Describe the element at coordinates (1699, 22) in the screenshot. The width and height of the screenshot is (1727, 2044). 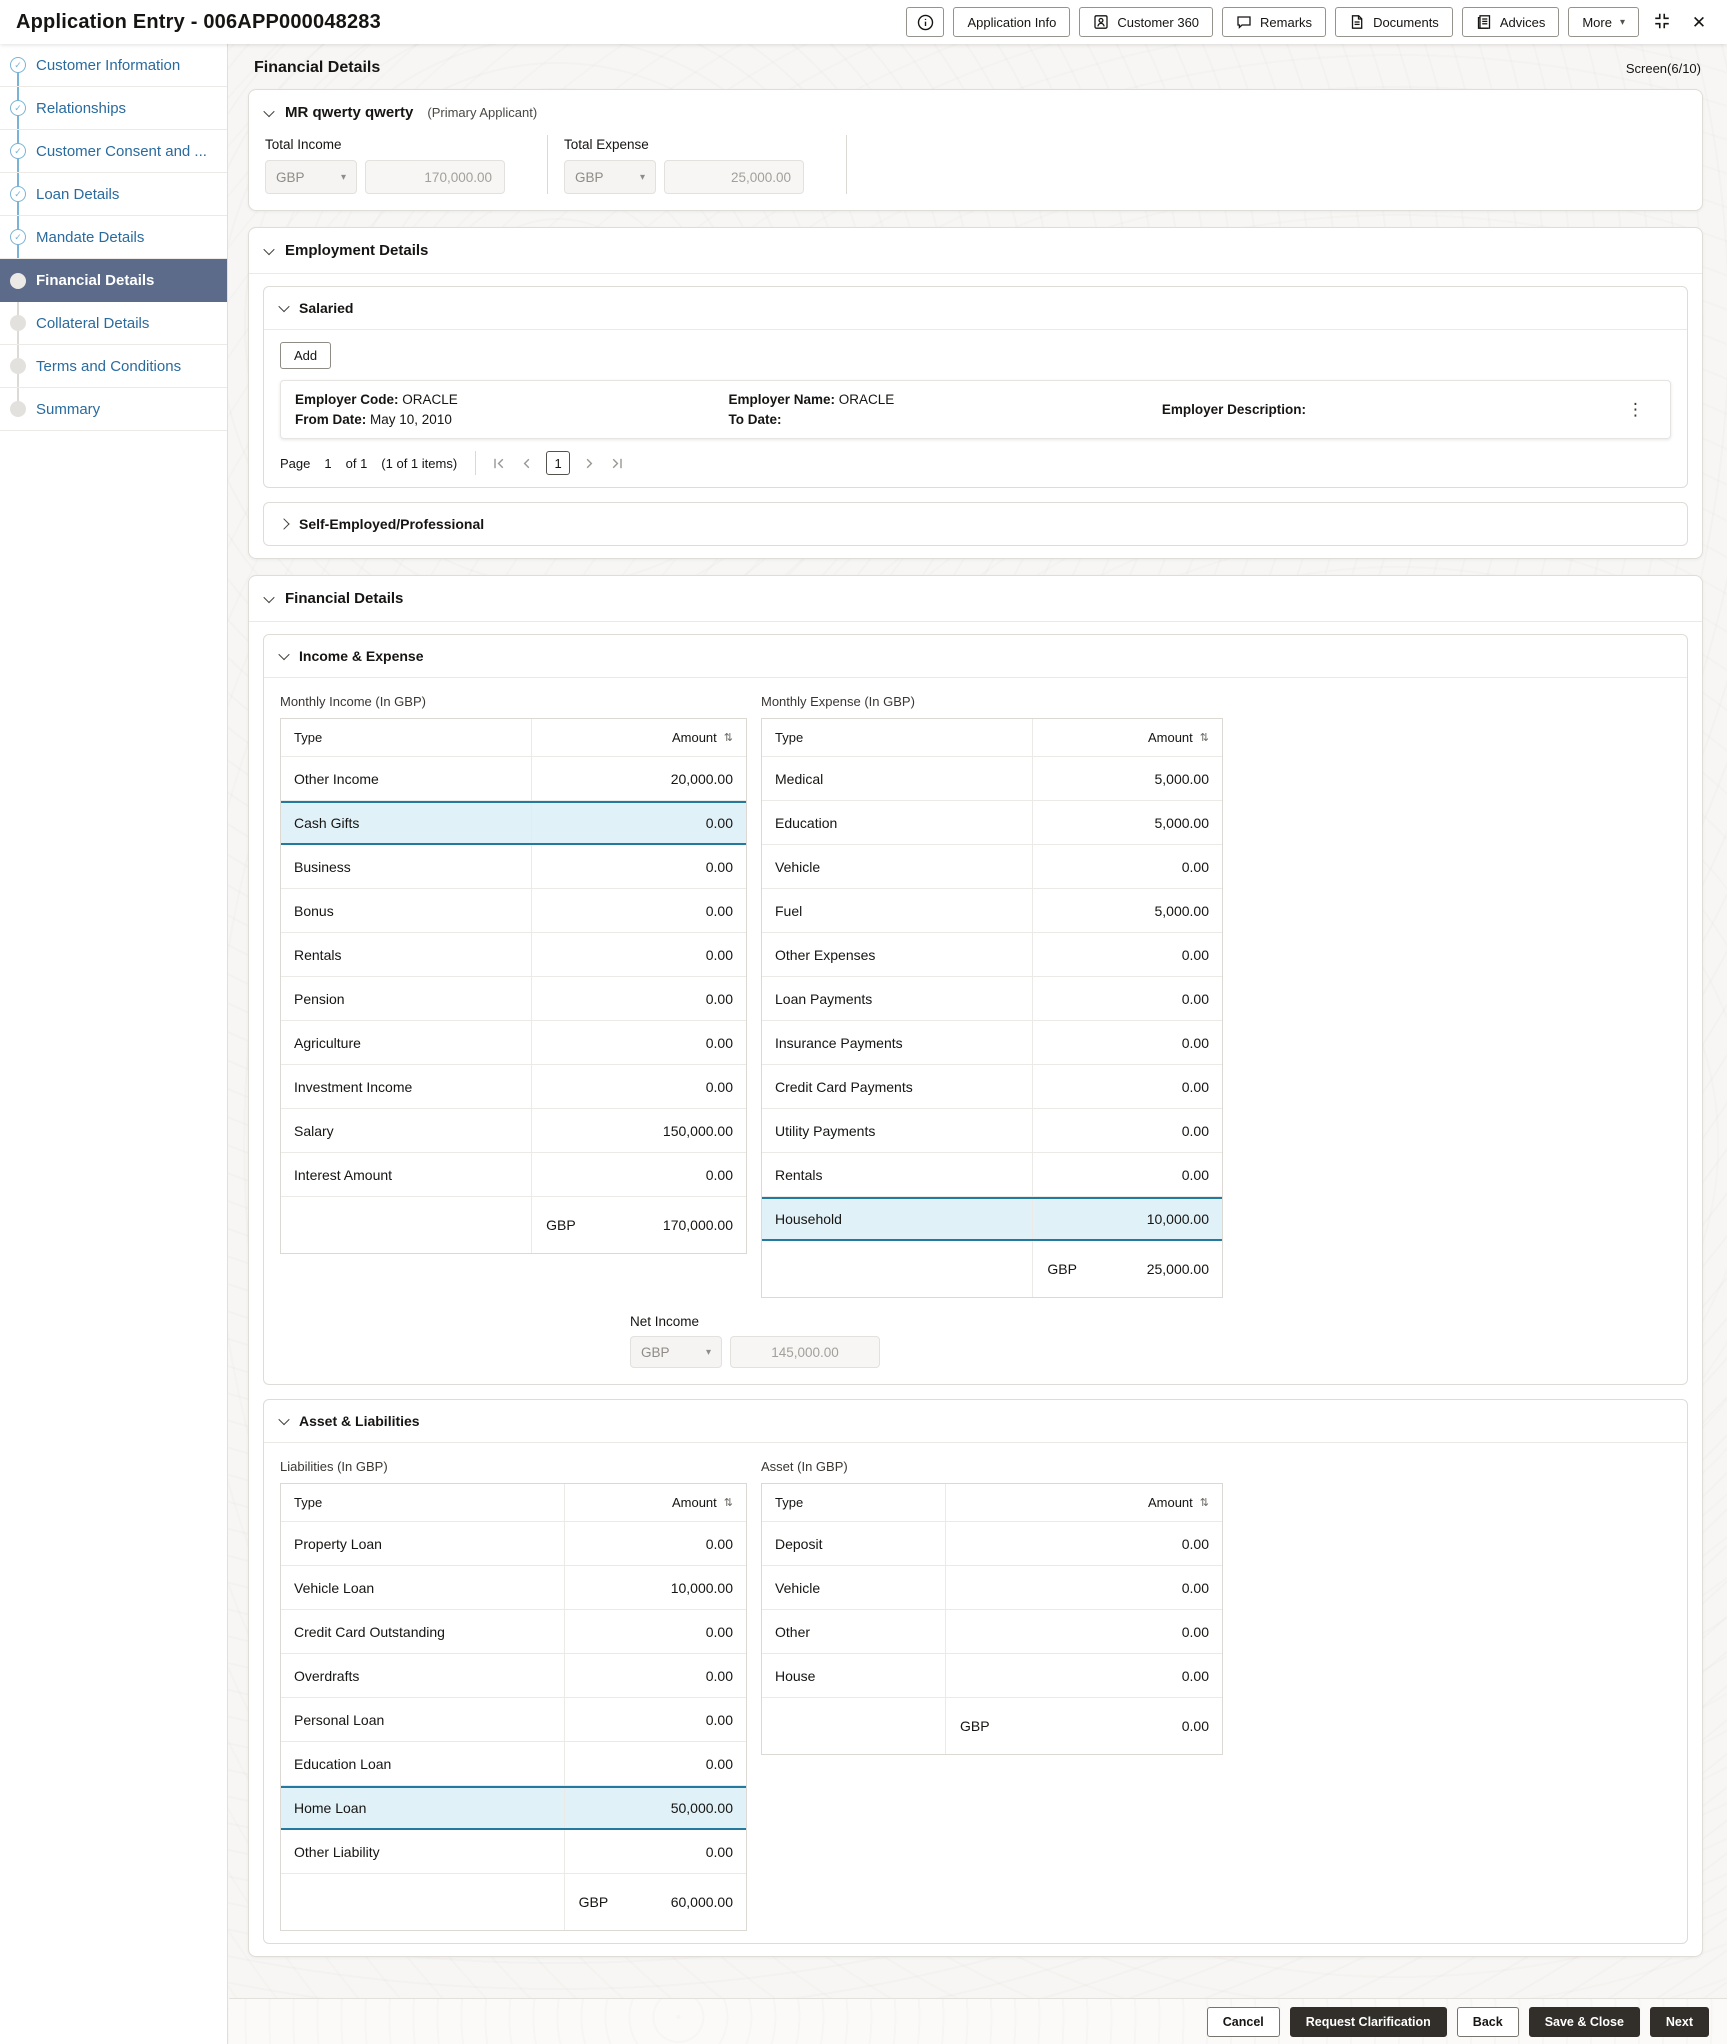
I see `close-button: ✕` at that location.